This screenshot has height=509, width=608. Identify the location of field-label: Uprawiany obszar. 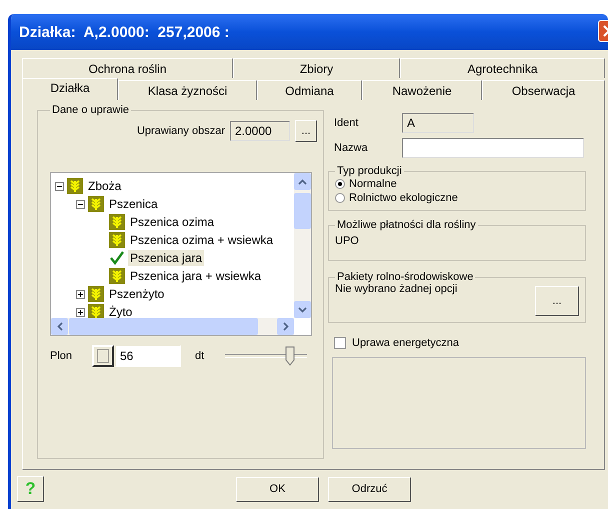
(180, 131).